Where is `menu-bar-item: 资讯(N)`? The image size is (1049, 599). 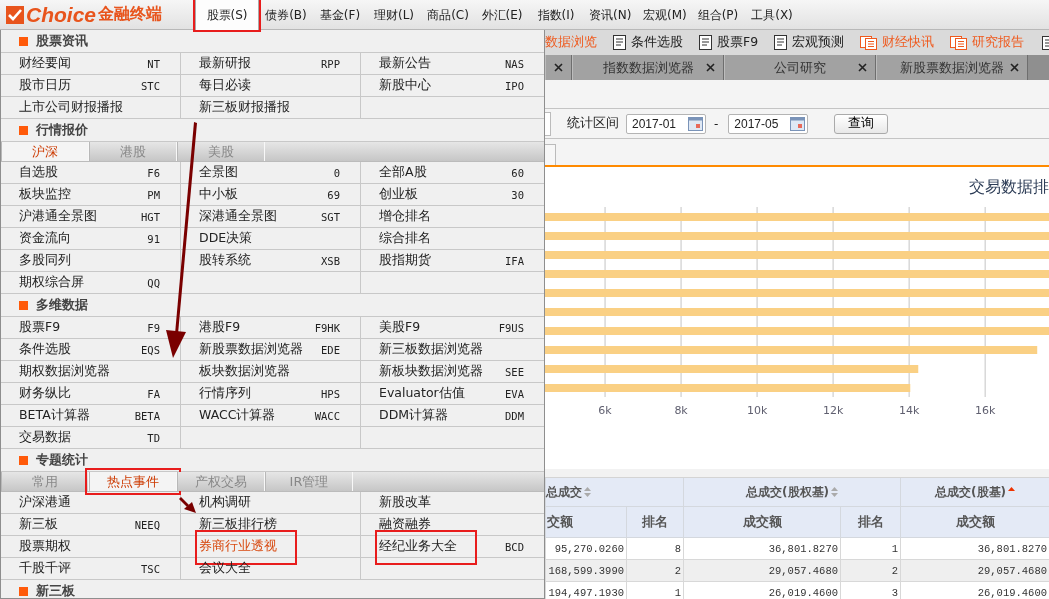
menu-bar-item: 资讯(N) is located at coordinates (610, 15).